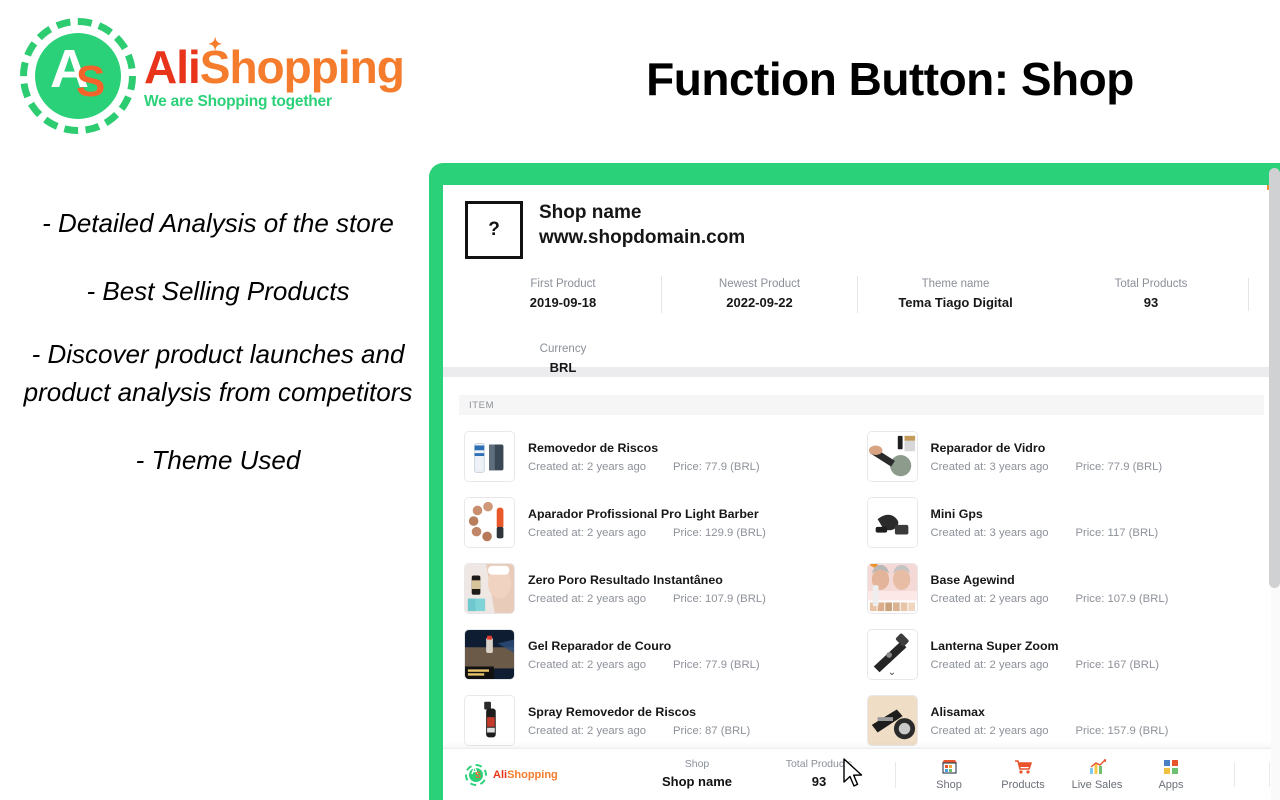  I want to click on logo-letter-s: S, so click(478, 774).